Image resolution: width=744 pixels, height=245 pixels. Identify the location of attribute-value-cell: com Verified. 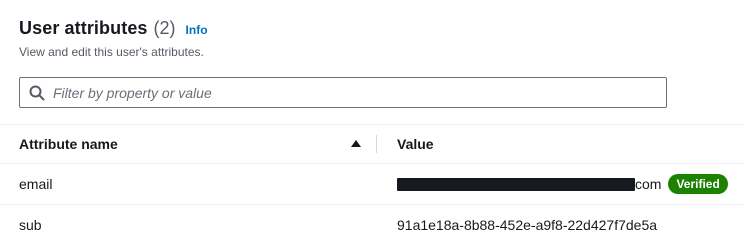
(562, 184).